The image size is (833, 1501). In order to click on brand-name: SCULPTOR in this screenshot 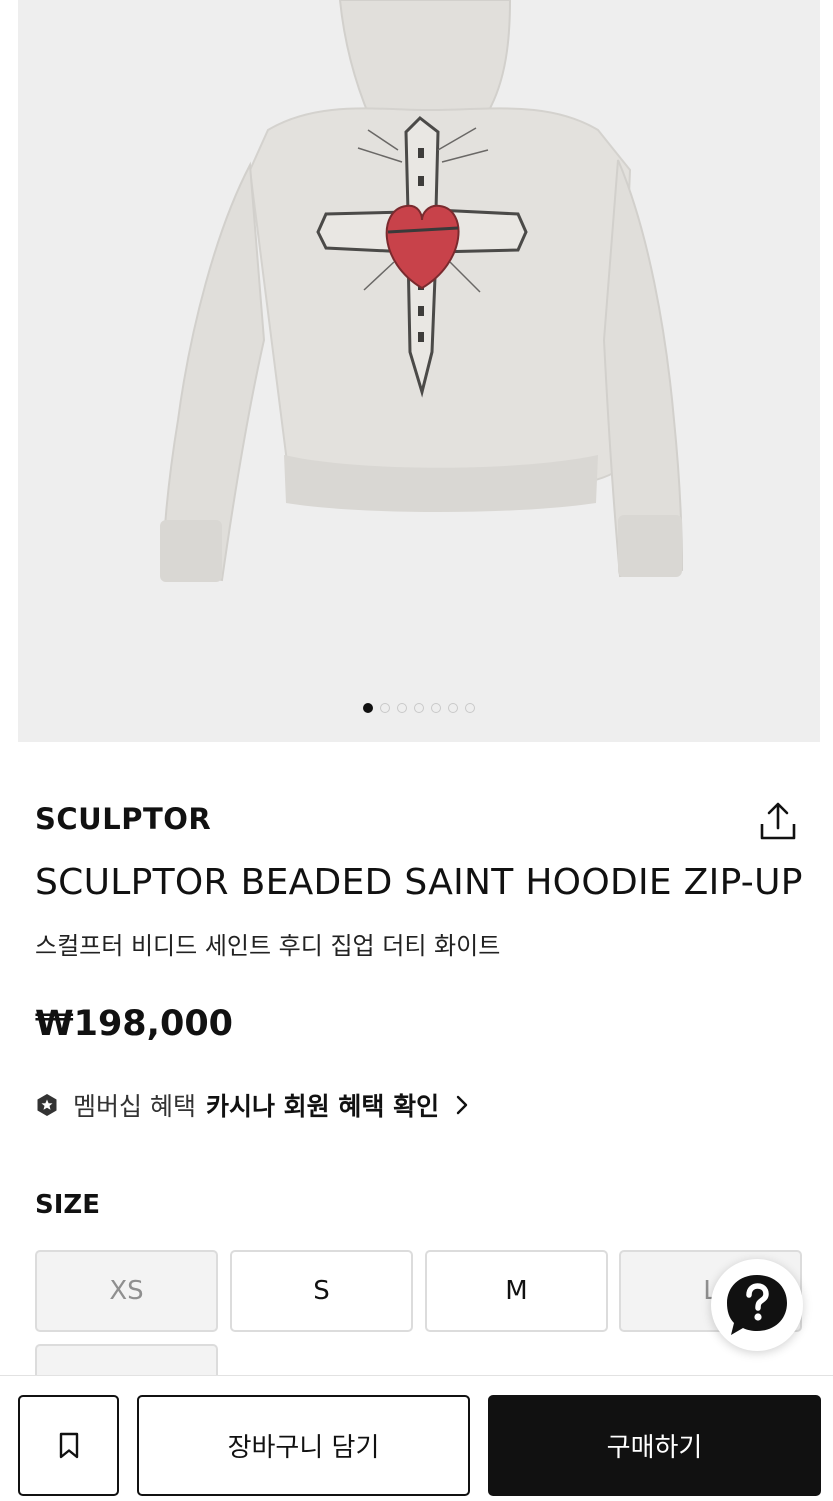, I will do `click(123, 819)`.